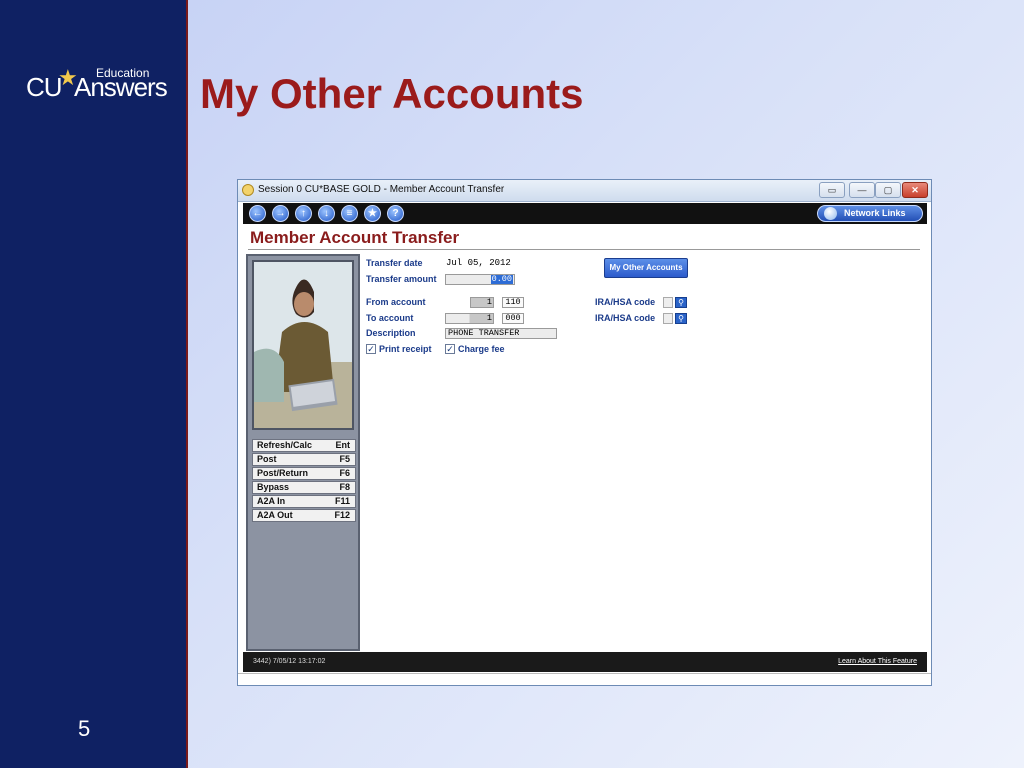  What do you see at coordinates (355, 237) in the screenshot?
I see `screen-title: Member Account Transfer` at bounding box center [355, 237].